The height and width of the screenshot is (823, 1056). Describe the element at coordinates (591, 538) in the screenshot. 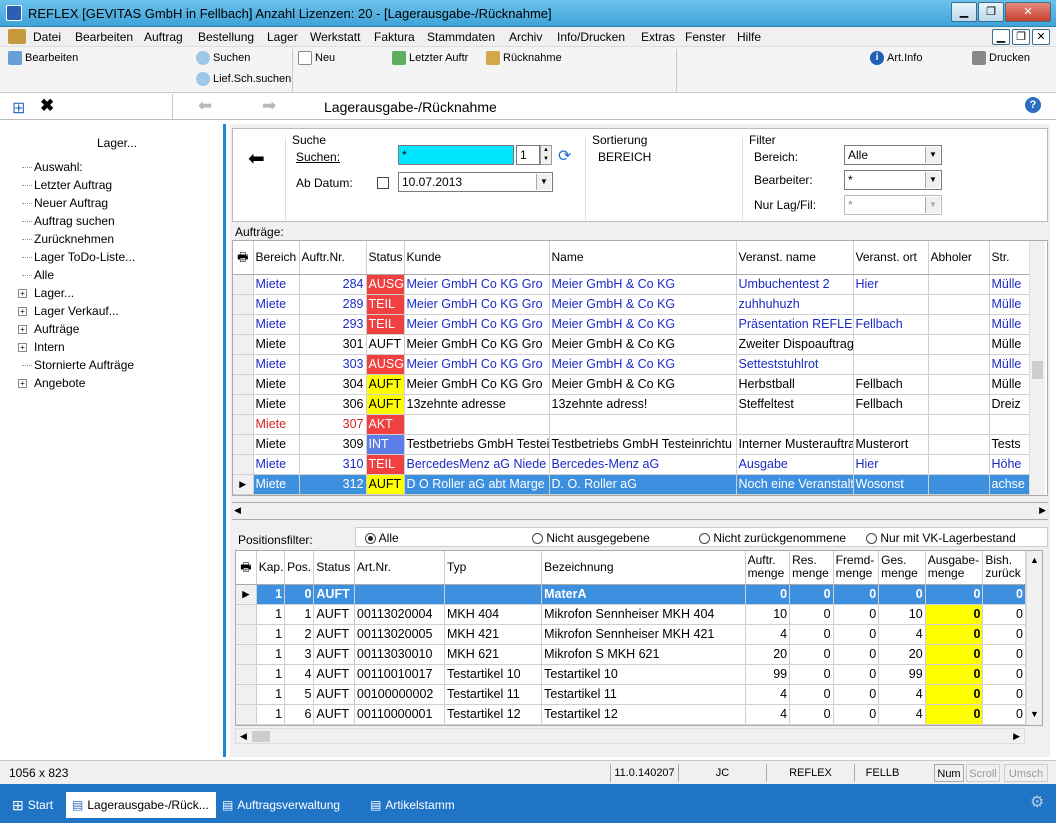

I see `radio-nicht-ausgegebene: Nicht ausgegebene` at that location.